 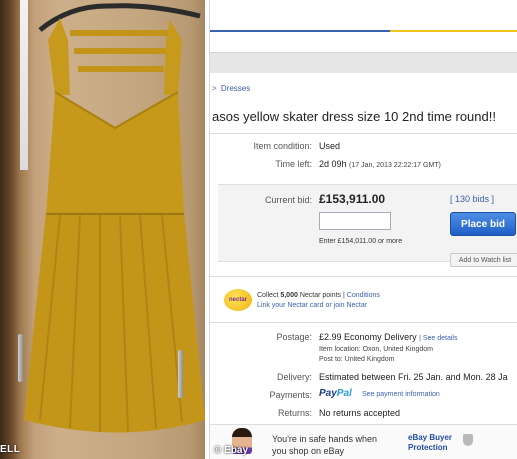 What do you see at coordinates (376, 349) in the screenshot?
I see `item-location: Item location: Oxon, United Kingdom` at bounding box center [376, 349].